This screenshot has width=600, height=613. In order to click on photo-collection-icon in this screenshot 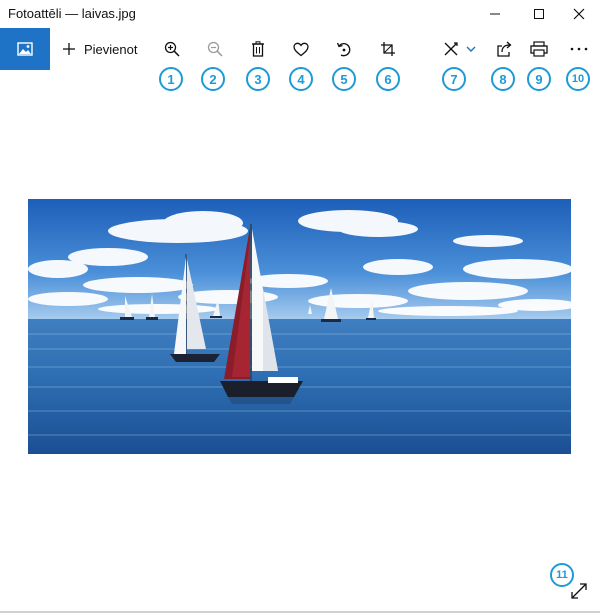, I will do `click(25, 49)`.